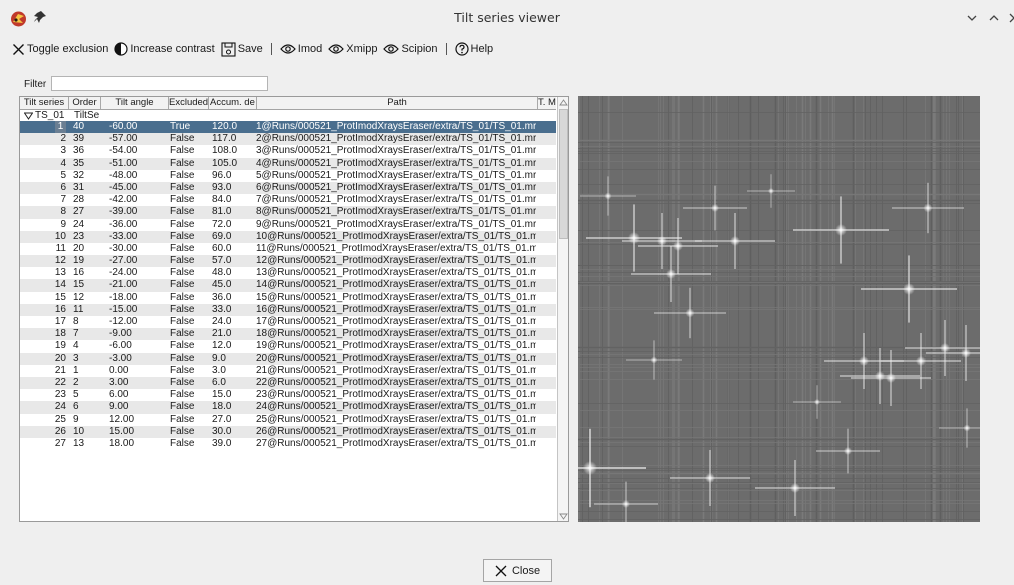 The image size is (1014, 585). I want to click on minimize-icon, so click(972, 18).